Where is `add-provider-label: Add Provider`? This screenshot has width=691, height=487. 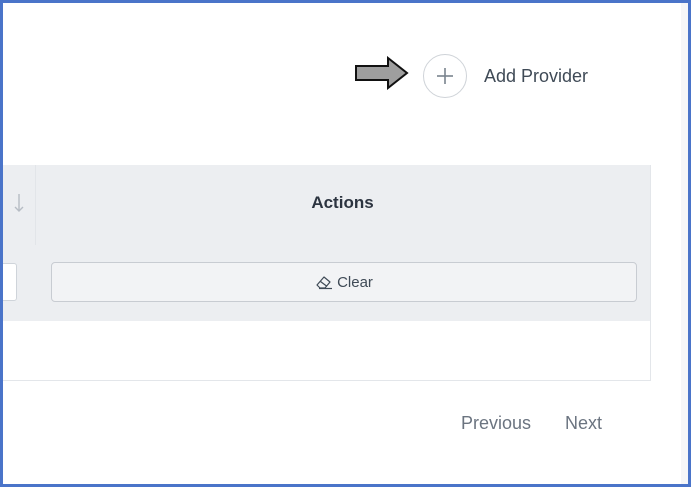
add-provider-label: Add Provider is located at coordinates (536, 75).